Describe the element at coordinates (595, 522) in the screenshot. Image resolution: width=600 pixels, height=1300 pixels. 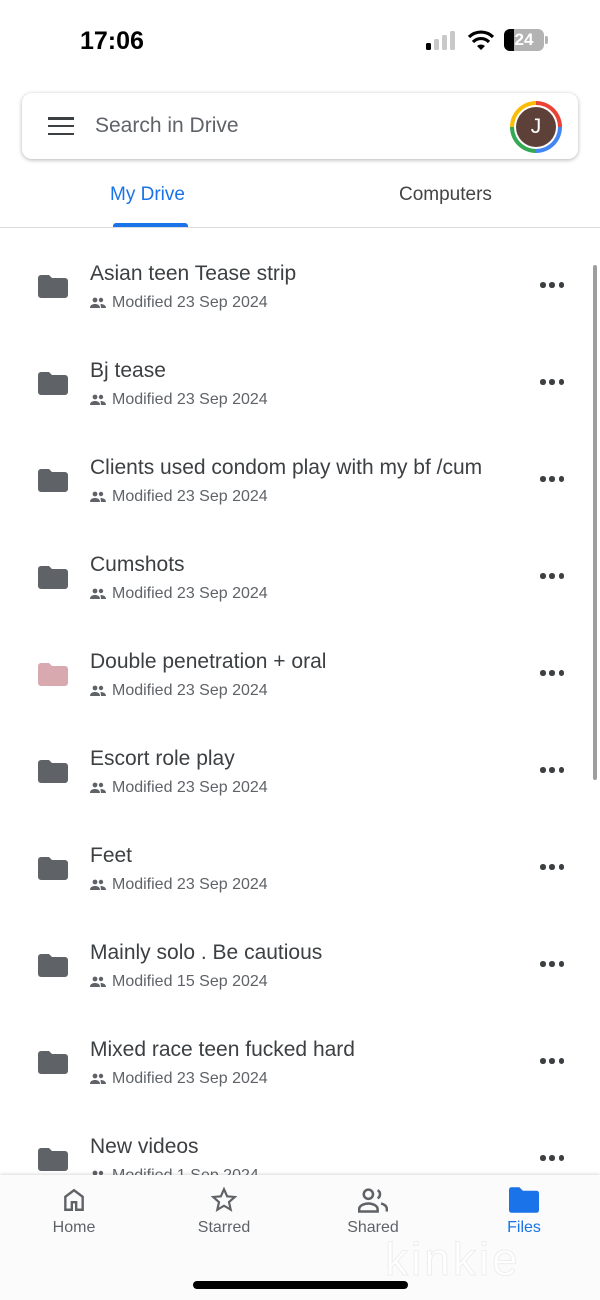
I see `scrollbar` at that location.